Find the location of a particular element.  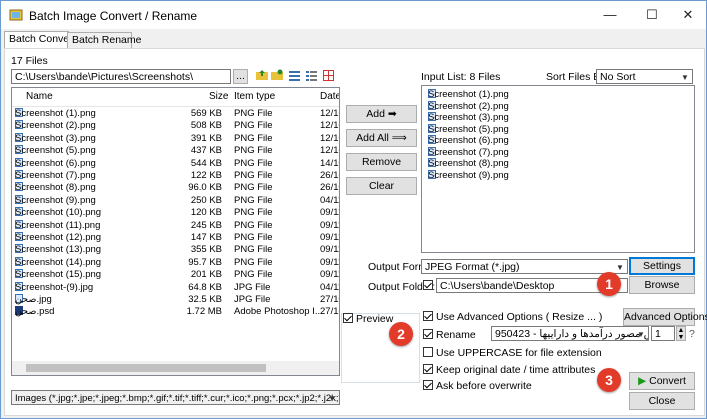

preview-checkbox is located at coordinates (348, 319).